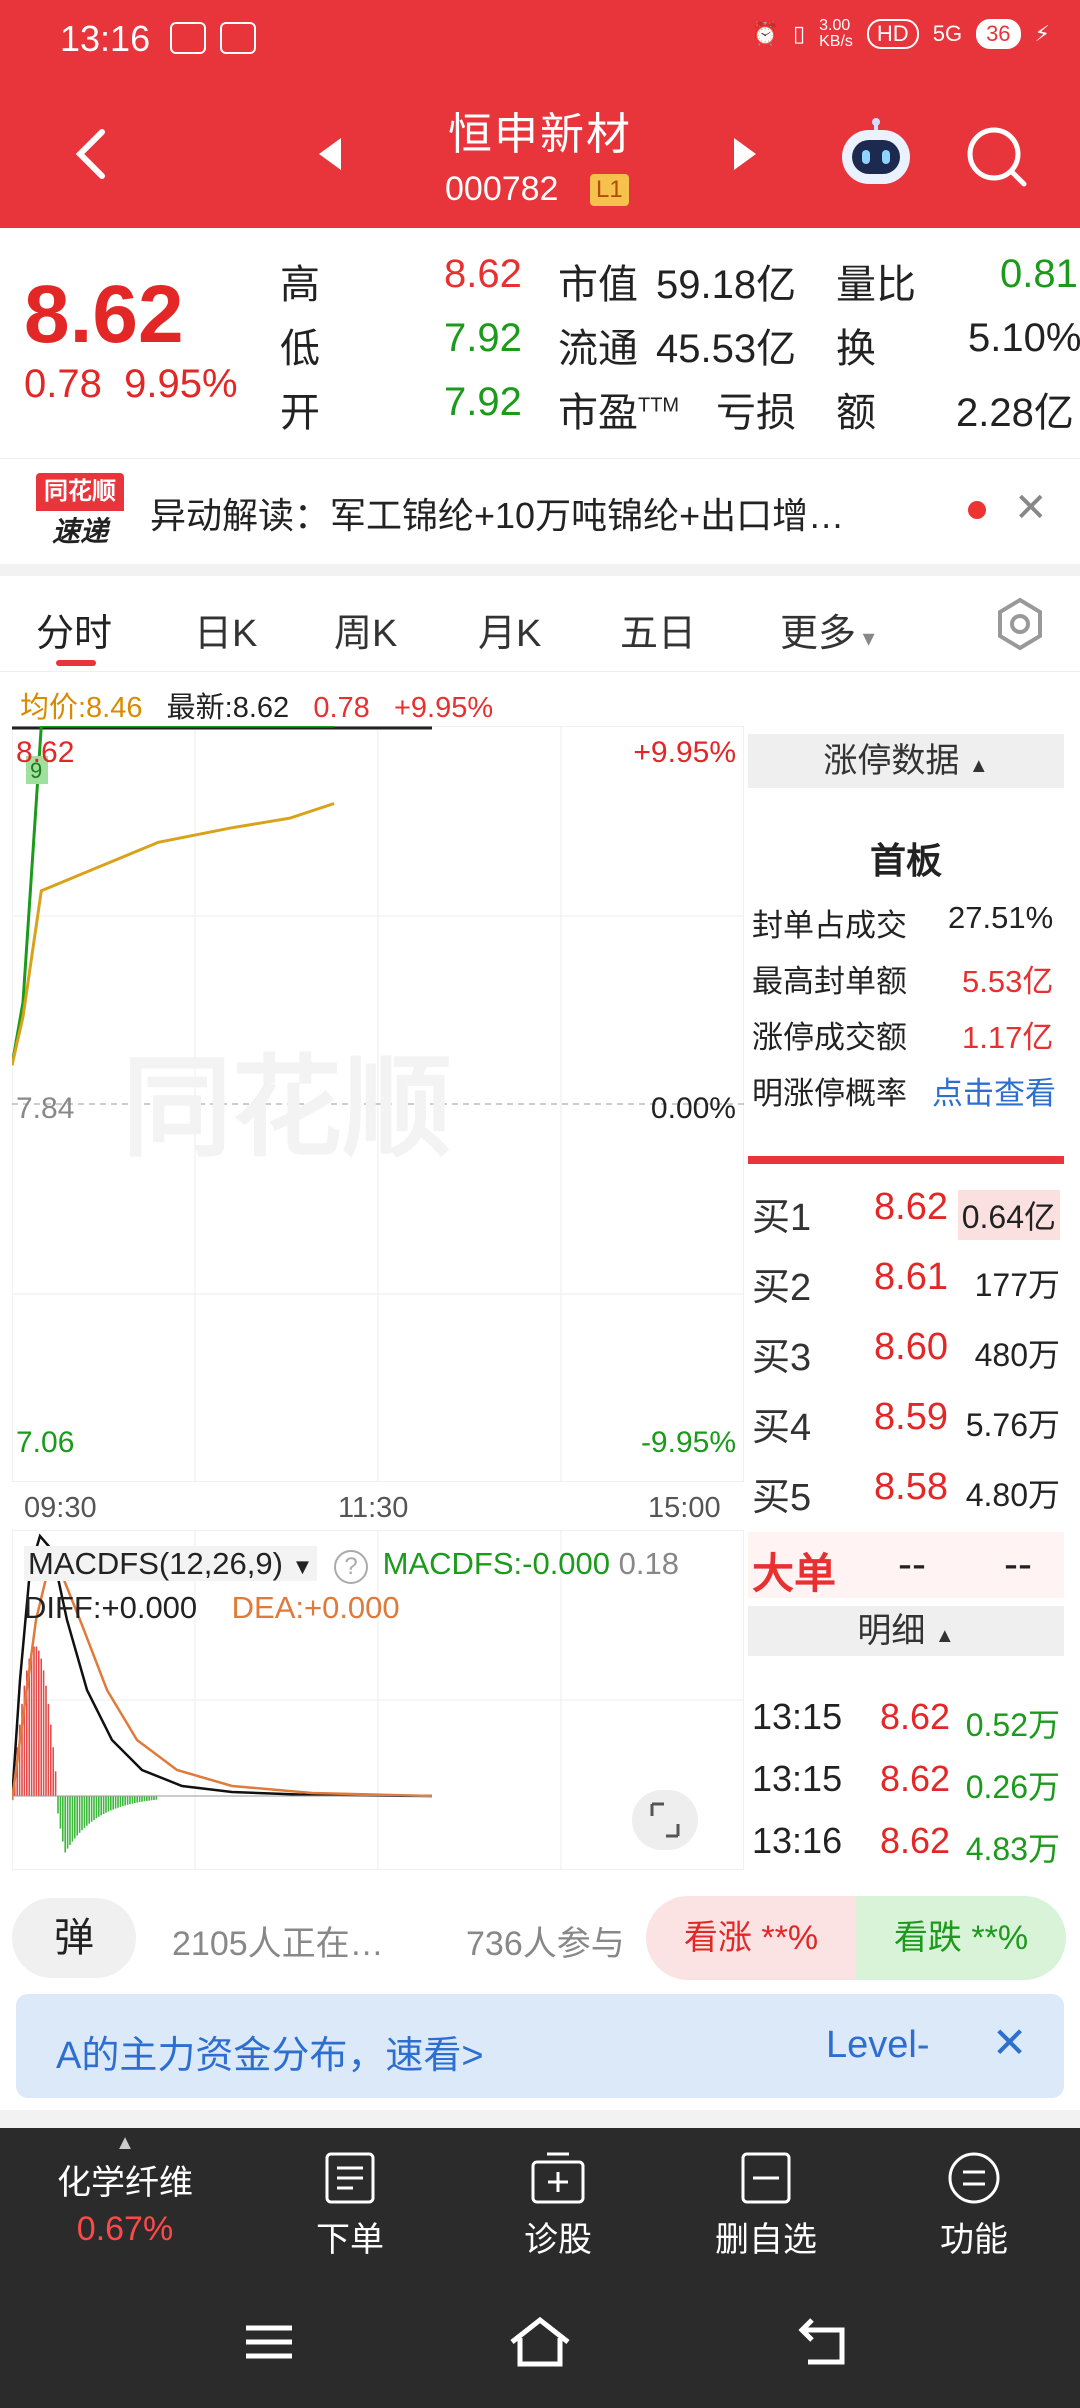 This screenshot has height=2408, width=1080. What do you see at coordinates (659, 405) in the screenshot?
I see `pe-sup: TTM` at bounding box center [659, 405].